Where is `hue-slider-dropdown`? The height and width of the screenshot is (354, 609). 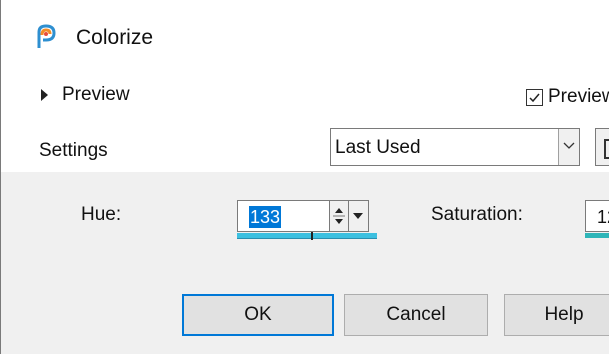
hue-slider-dropdown is located at coordinates (359, 216).